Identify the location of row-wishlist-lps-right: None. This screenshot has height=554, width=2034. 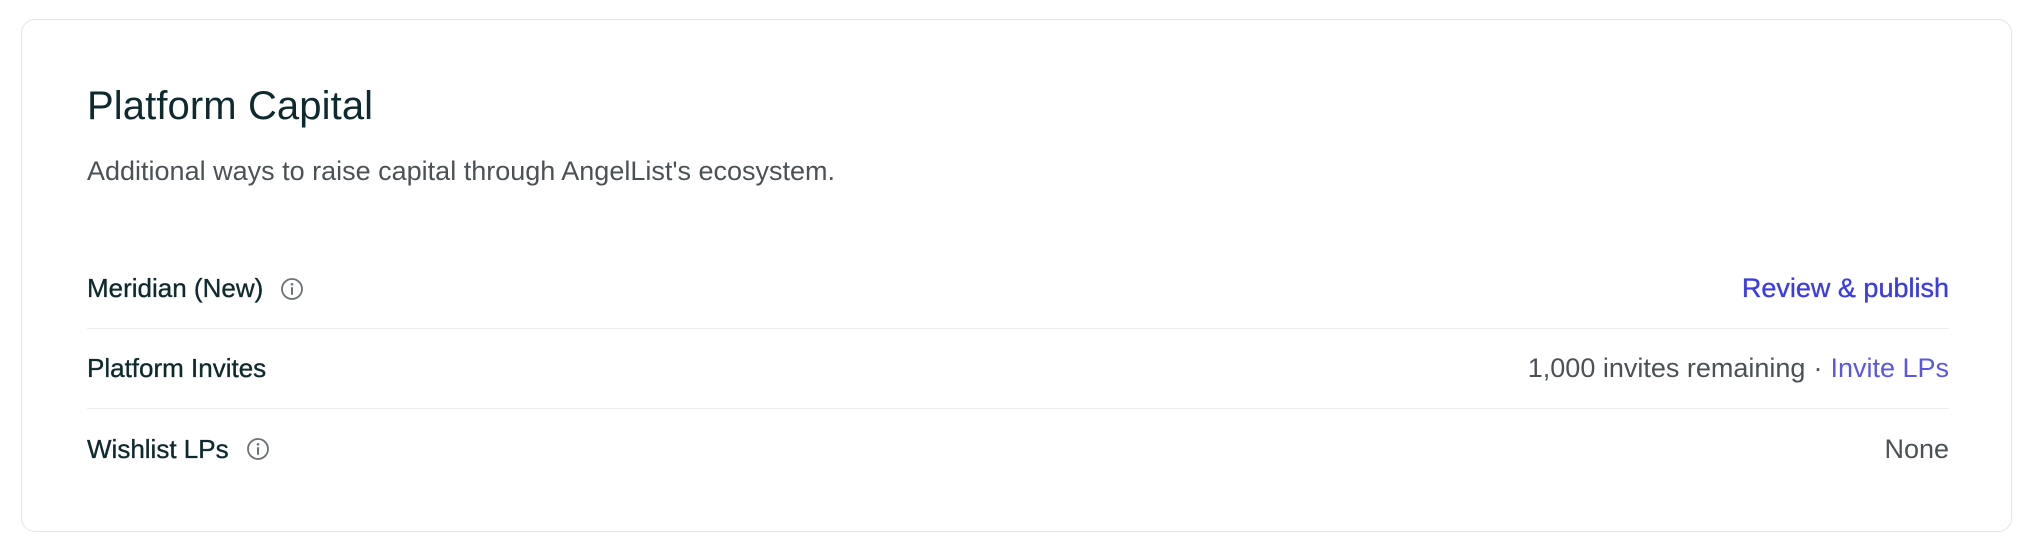
(1916, 449).